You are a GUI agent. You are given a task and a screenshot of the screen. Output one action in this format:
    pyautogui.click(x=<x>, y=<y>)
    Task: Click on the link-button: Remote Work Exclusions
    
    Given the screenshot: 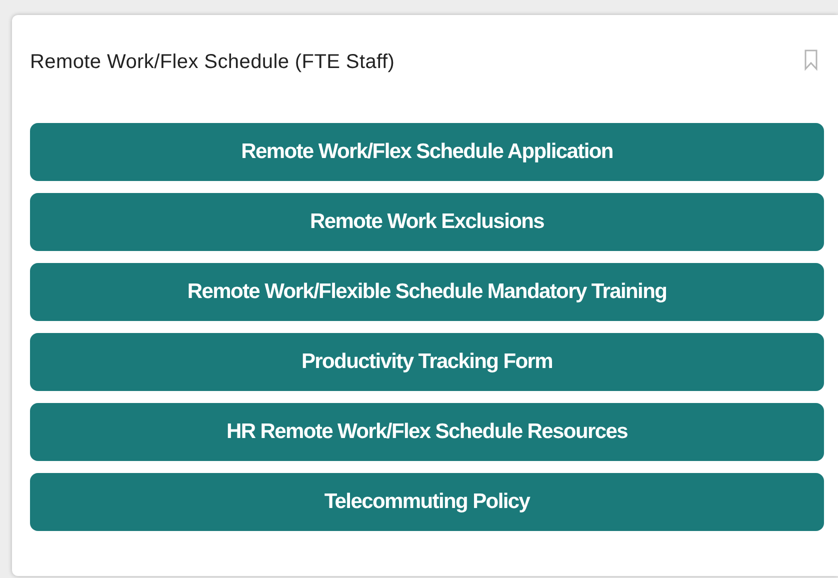 What is the action you would take?
    pyautogui.click(x=427, y=222)
    